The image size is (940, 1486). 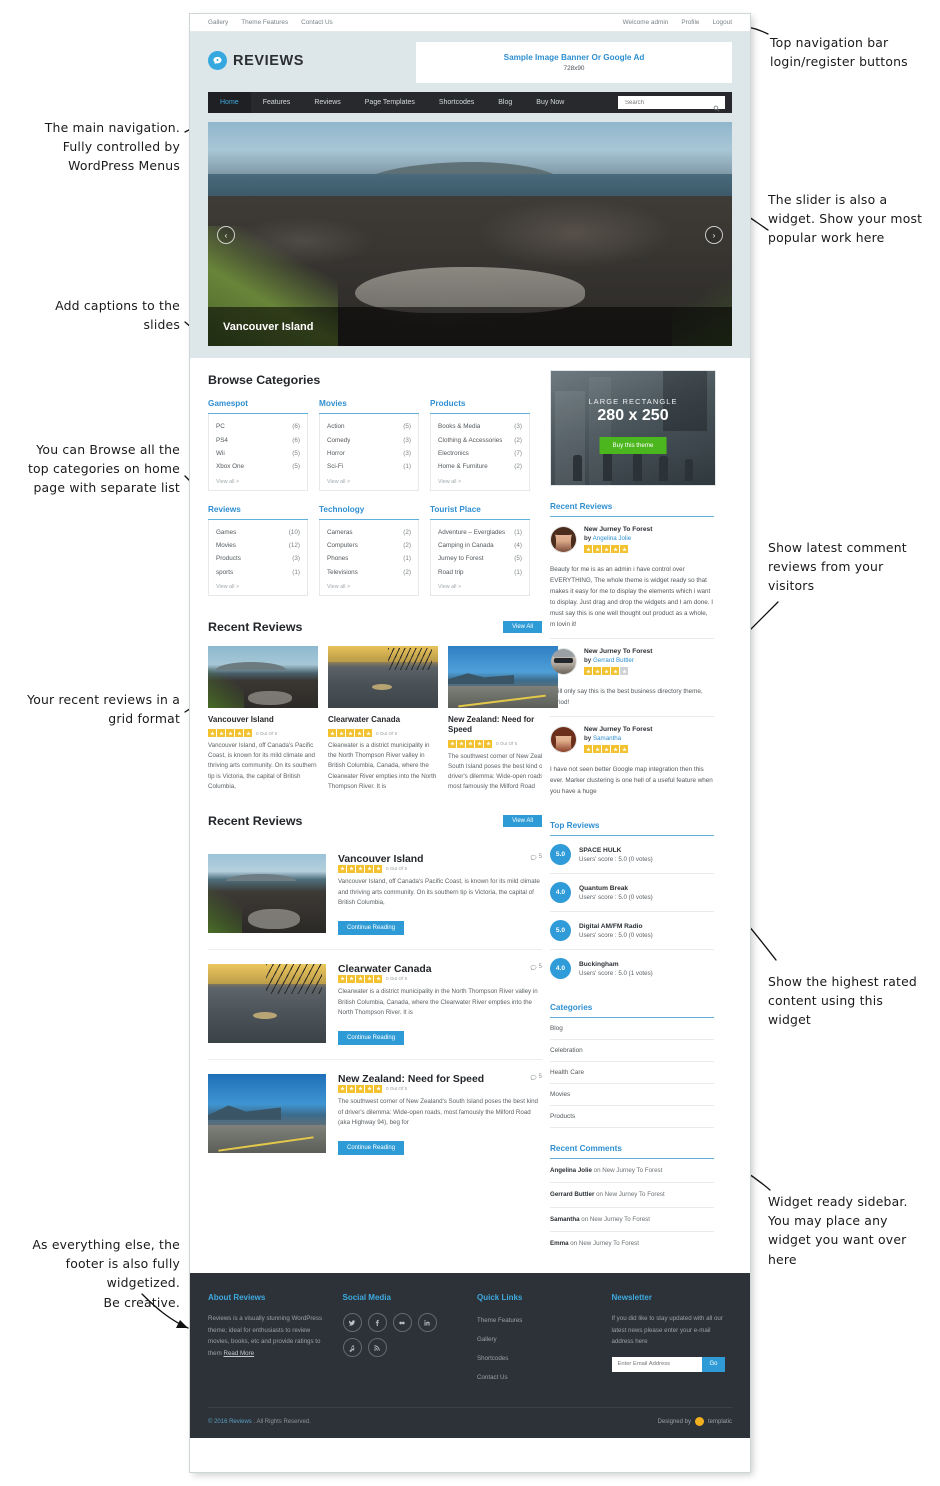 What do you see at coordinates (258, 453) in the screenshot?
I see `category-row: Wii (5)` at bounding box center [258, 453].